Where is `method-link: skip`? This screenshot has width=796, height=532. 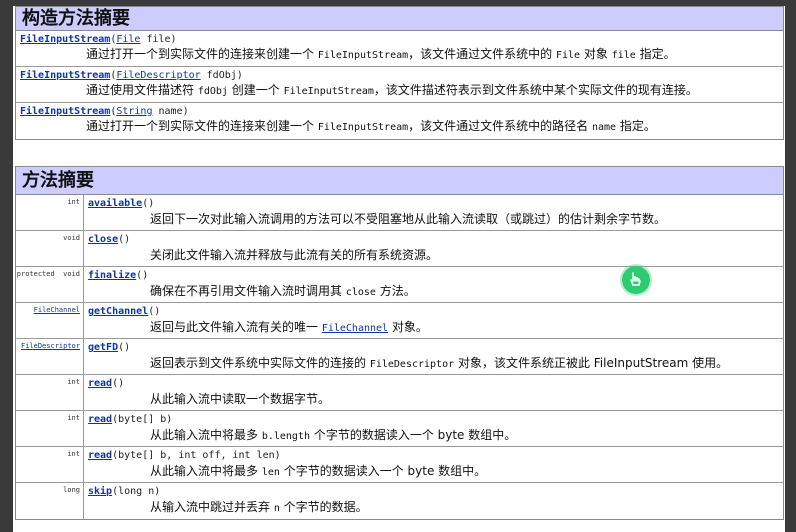
method-link: skip is located at coordinates (100, 491).